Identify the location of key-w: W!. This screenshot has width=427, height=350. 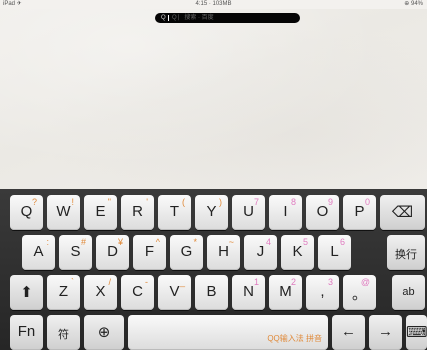
(63, 212).